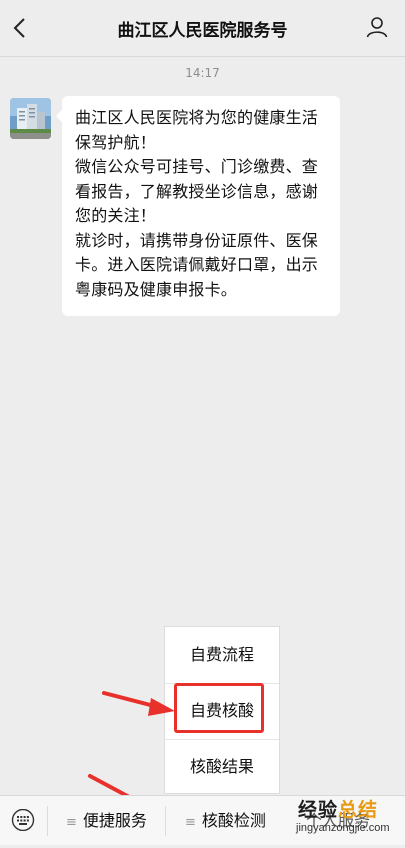  What do you see at coordinates (343, 828) in the screenshot?
I see `watermark-url: jingyanzongjie.com` at bounding box center [343, 828].